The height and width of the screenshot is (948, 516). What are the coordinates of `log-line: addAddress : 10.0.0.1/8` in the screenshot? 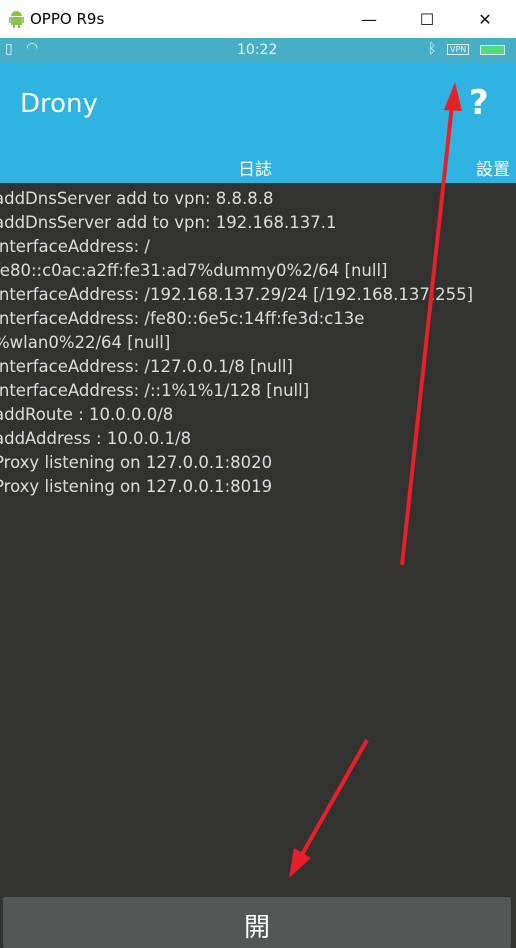 It's located at (96, 438).